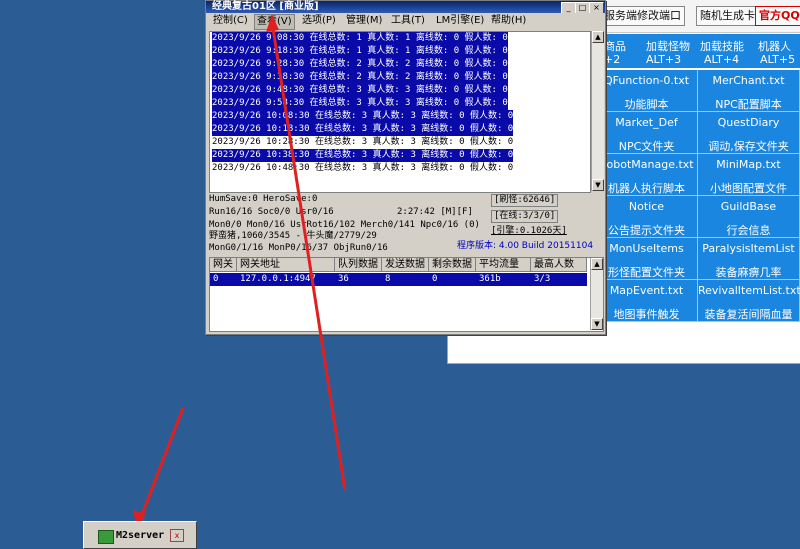 This screenshot has height=549, width=800. Describe the element at coordinates (647, 301) in the screenshot. I see `tile-mapevent: MapEvent.txt 地图事件触发` at that location.